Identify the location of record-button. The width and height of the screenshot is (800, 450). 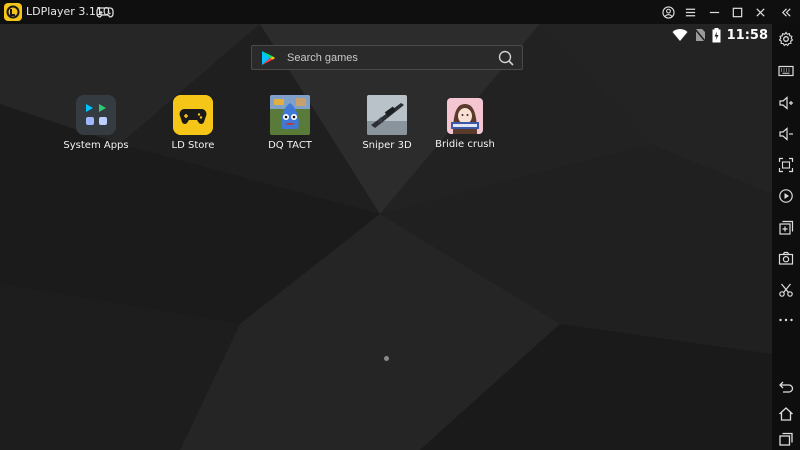
(786, 196).